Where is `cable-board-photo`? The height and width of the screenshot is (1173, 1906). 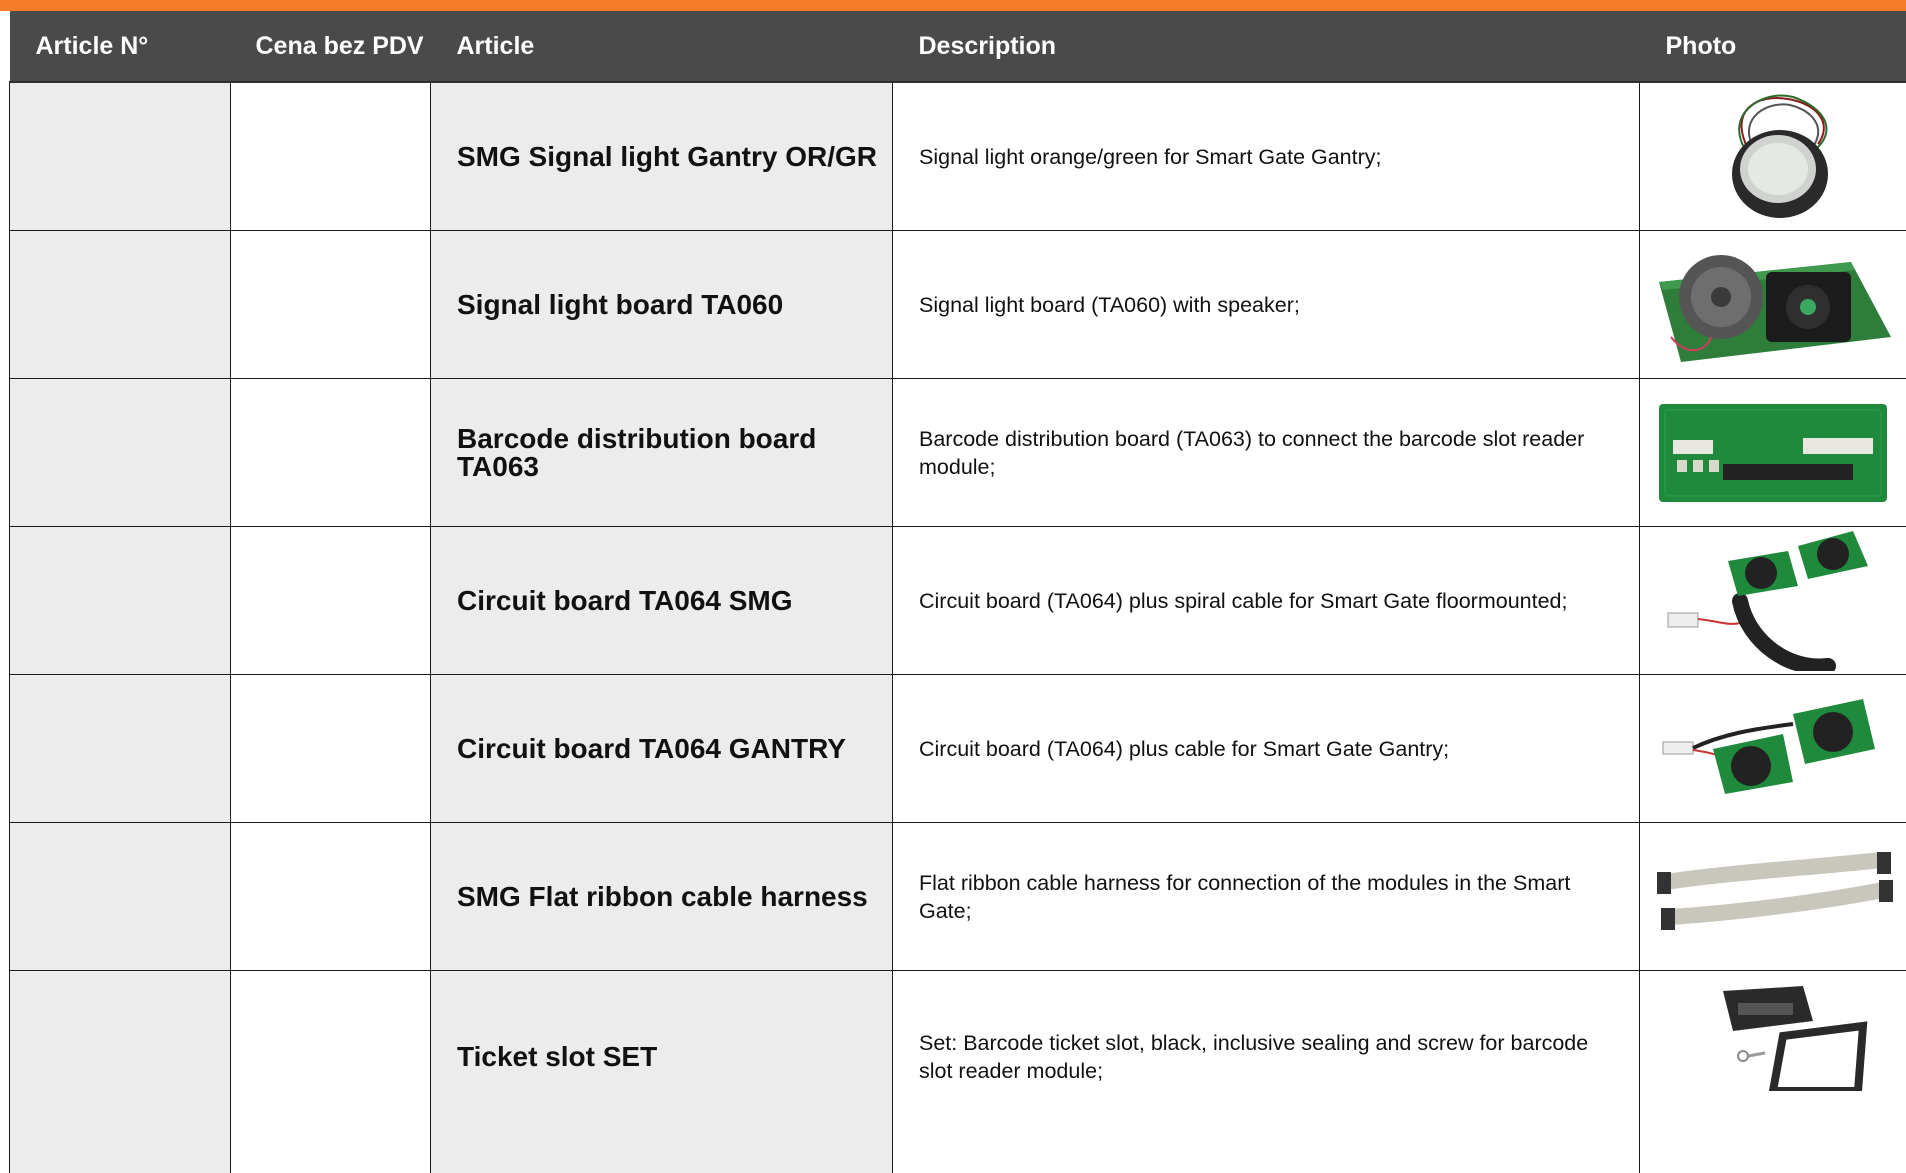
cable-board-photo is located at coordinates (1773, 749).